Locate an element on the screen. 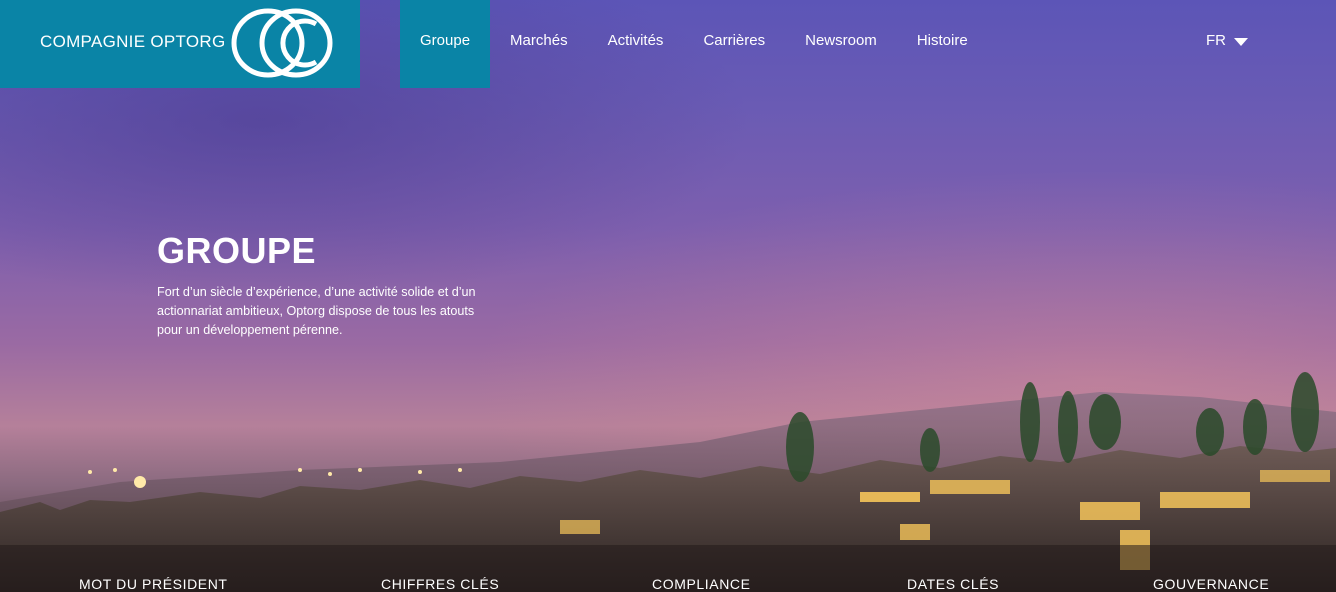 The image size is (1336, 592). nav-item-activites: Activités is located at coordinates (636, 40).